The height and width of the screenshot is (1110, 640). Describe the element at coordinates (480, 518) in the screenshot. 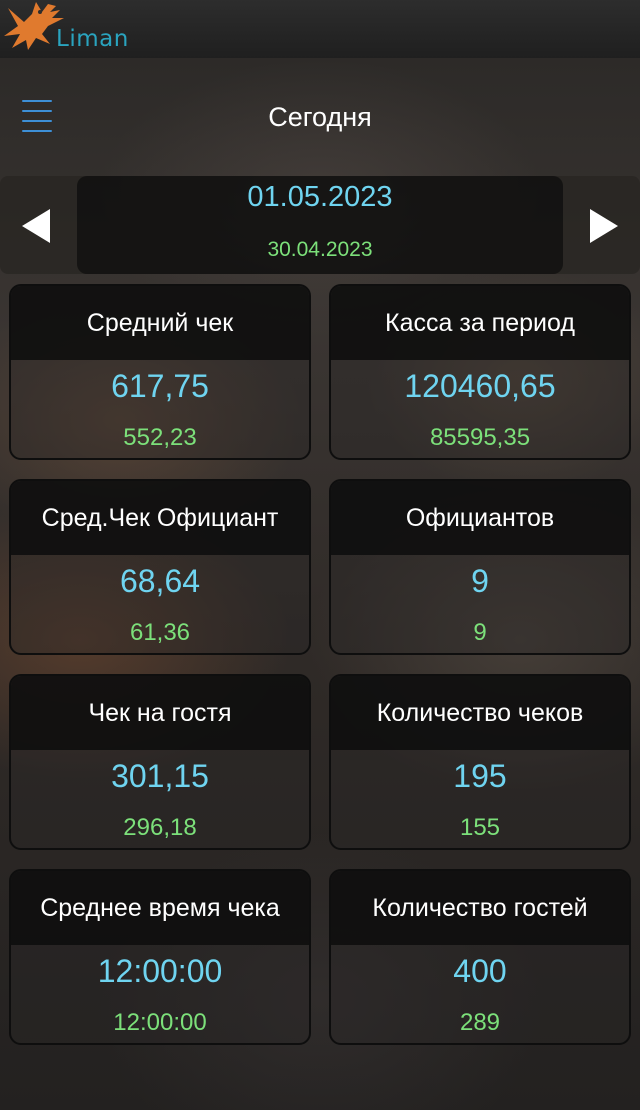

I see `card-title: Официантов` at that location.